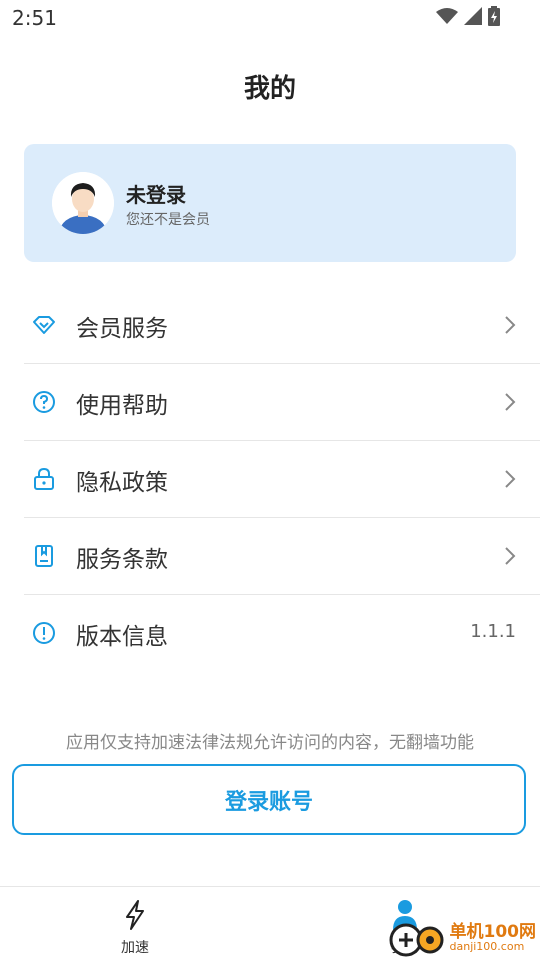 The image size is (540, 961). I want to click on profile-name: 未登录, so click(156, 195).